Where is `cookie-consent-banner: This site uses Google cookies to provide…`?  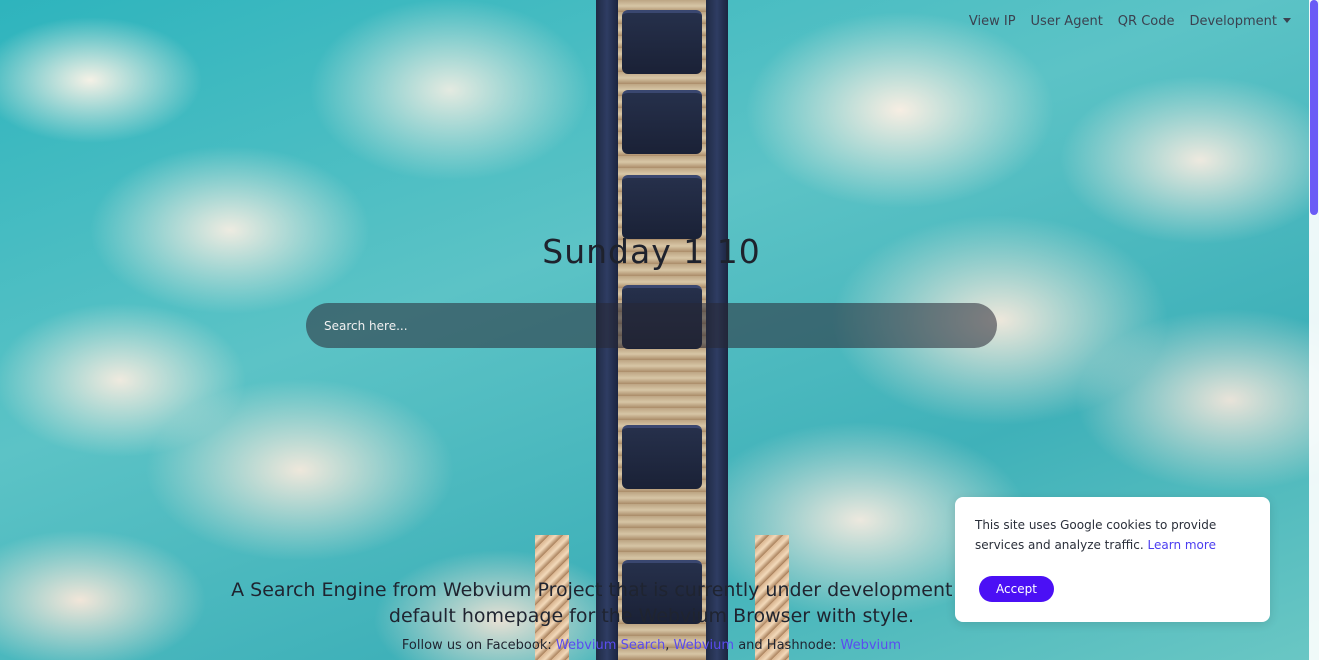
cookie-consent-banner: This site uses Google cookies to provide… is located at coordinates (1112, 559).